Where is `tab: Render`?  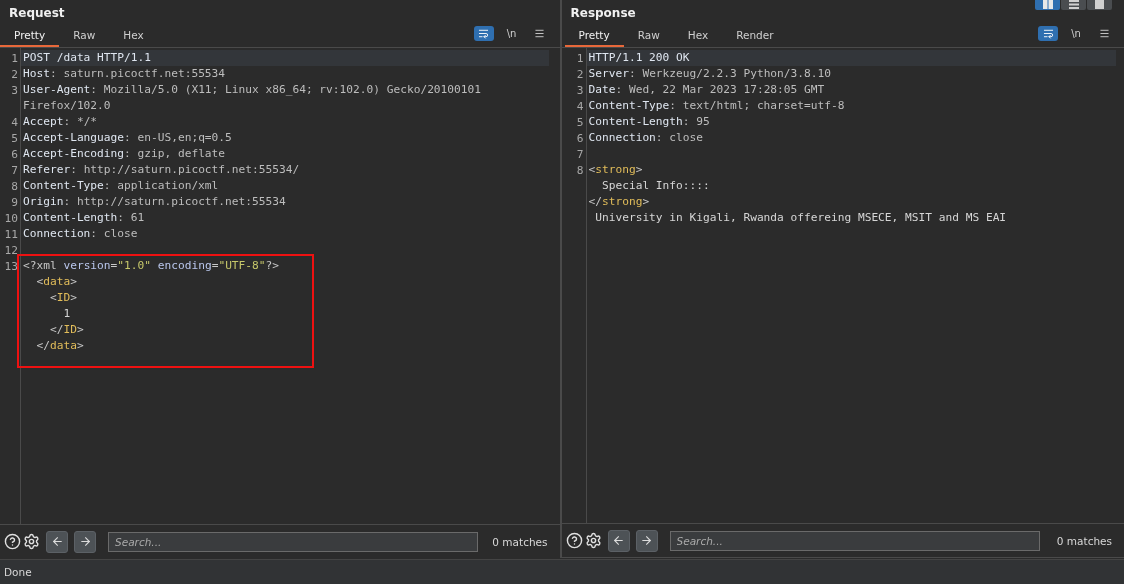 tab: Render is located at coordinates (755, 36).